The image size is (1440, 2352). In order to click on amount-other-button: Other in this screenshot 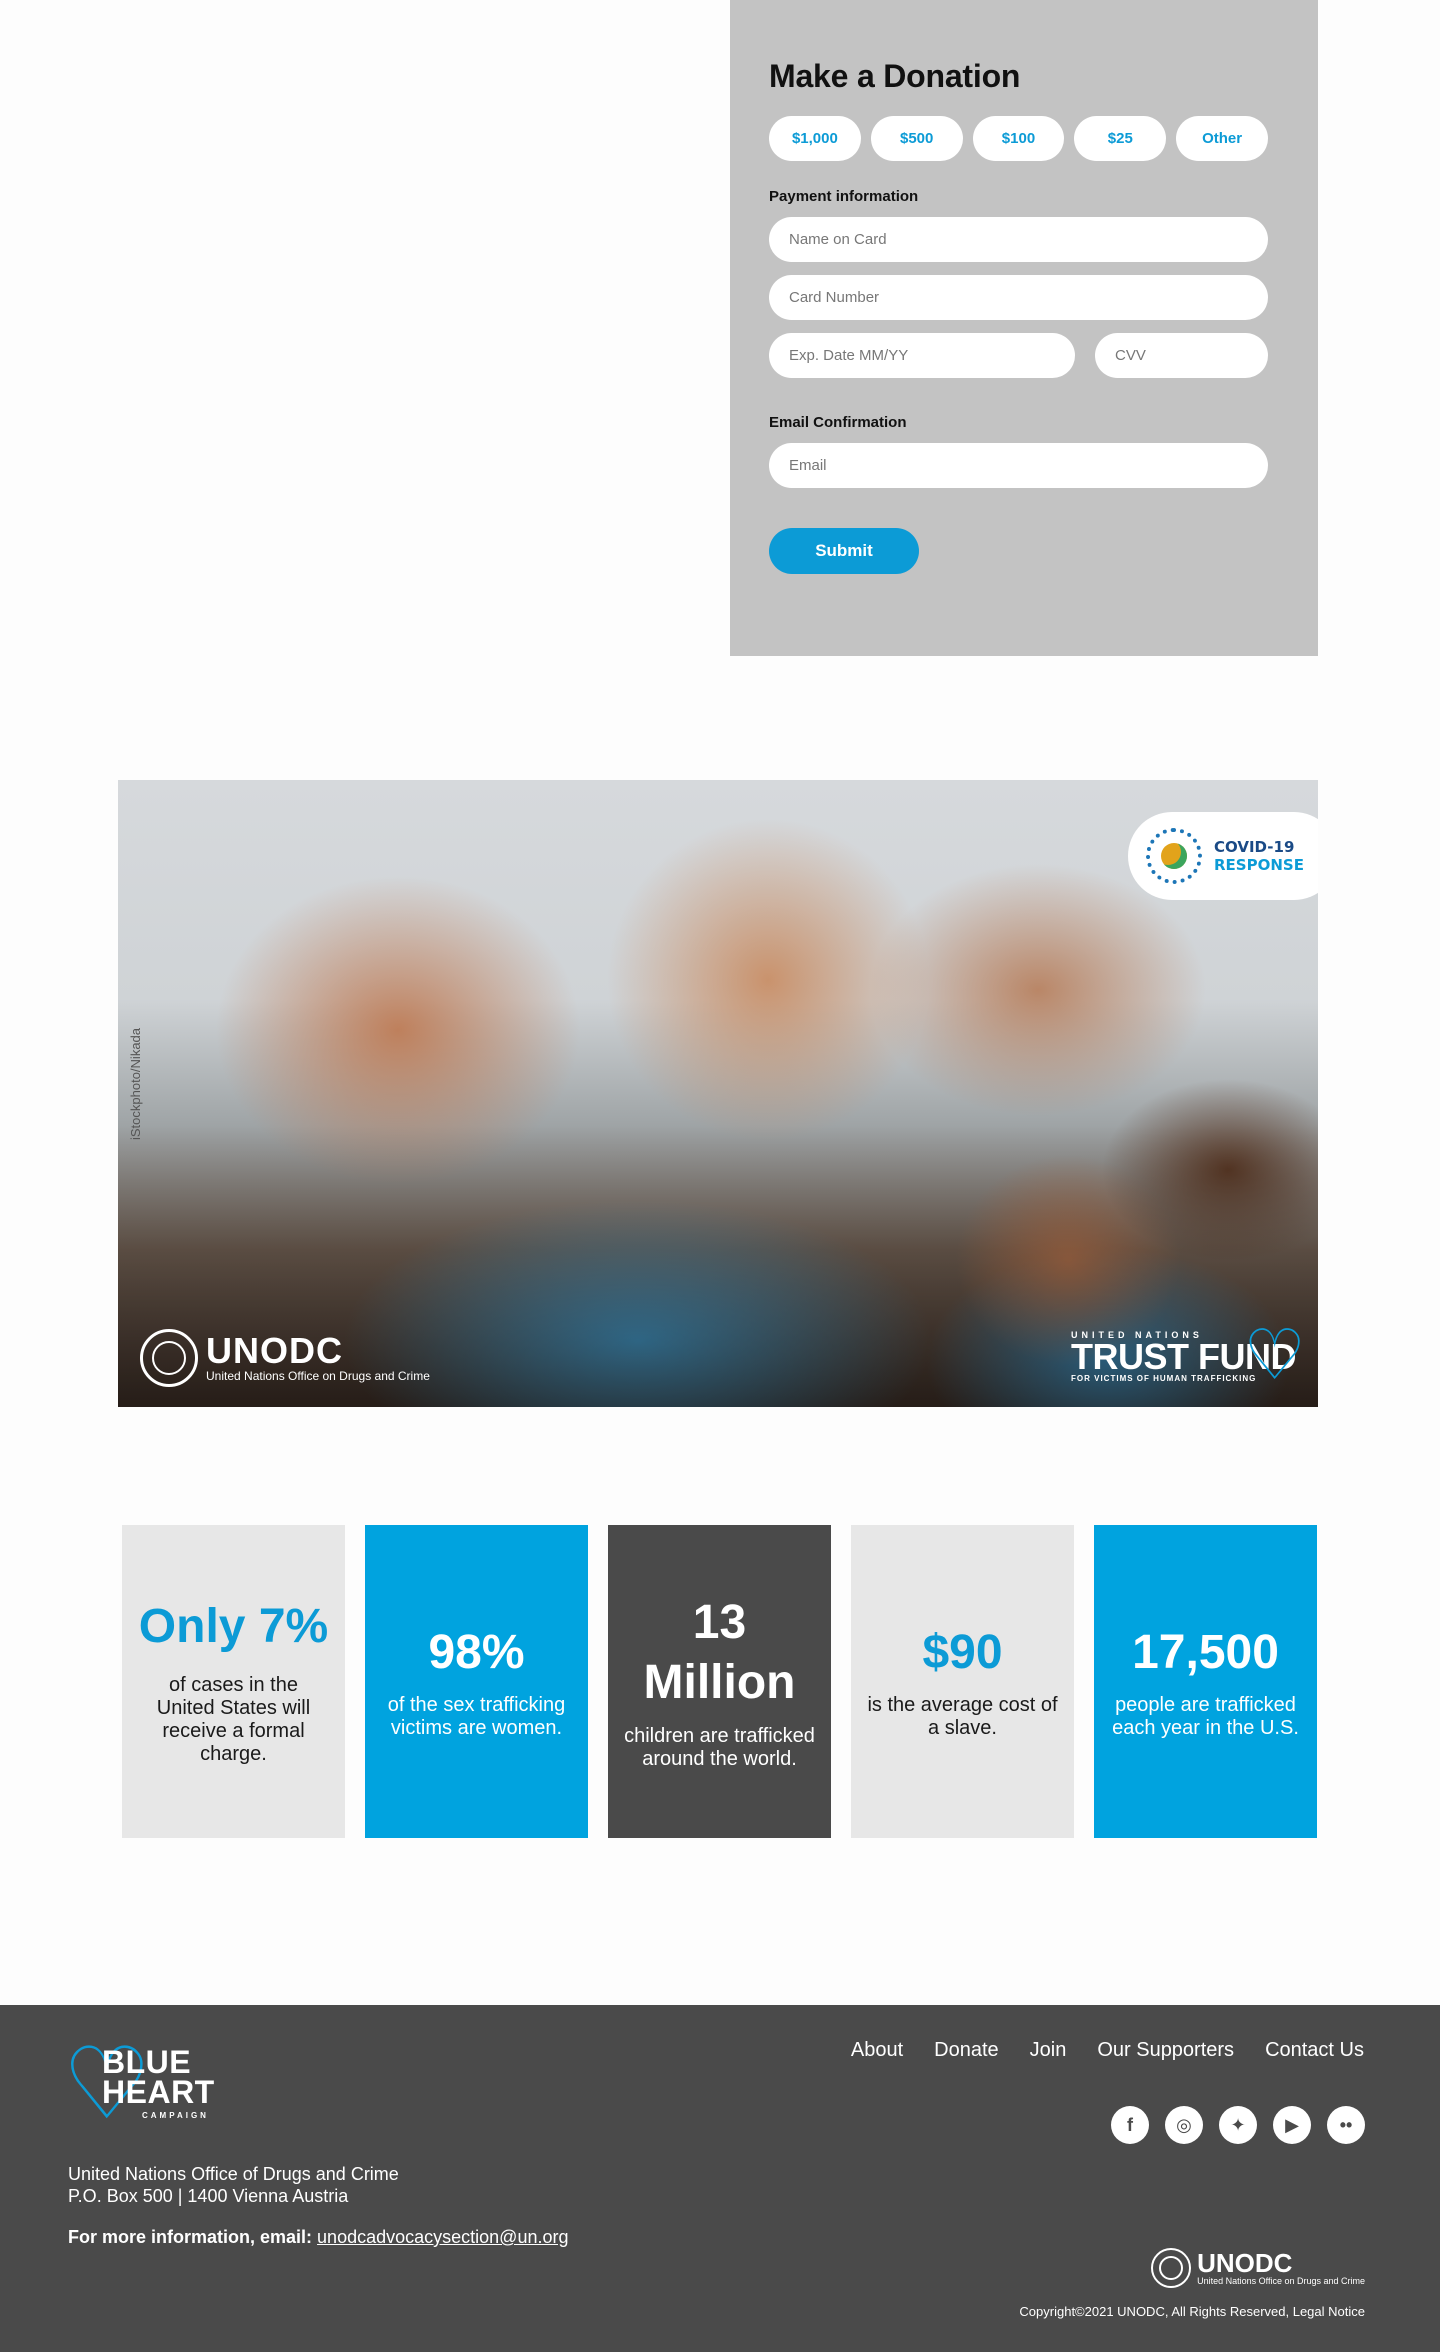, I will do `click(1222, 138)`.